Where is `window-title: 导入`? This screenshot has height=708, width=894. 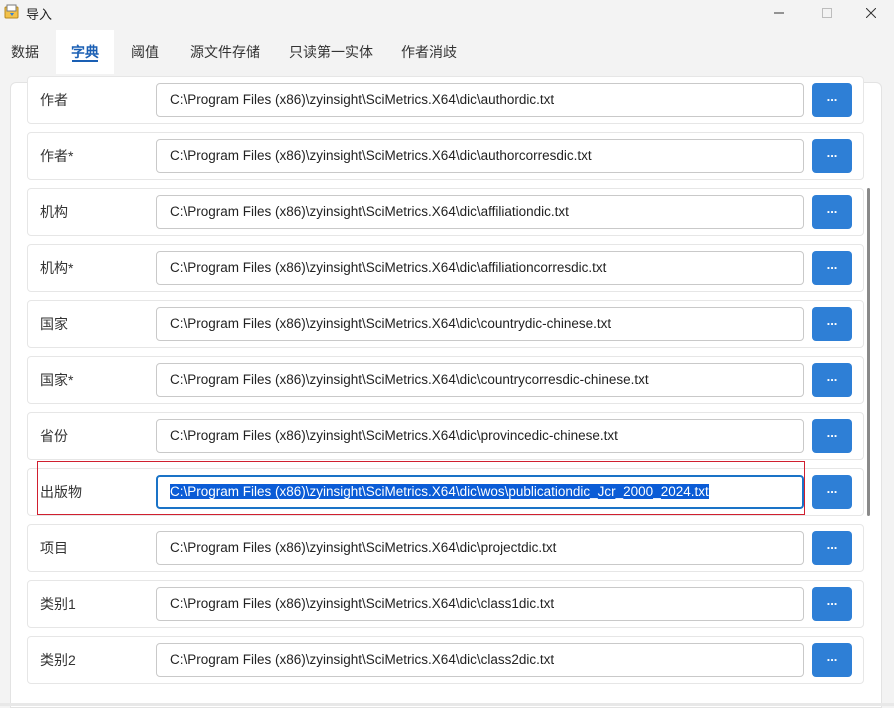 window-title: 导入 is located at coordinates (39, 14).